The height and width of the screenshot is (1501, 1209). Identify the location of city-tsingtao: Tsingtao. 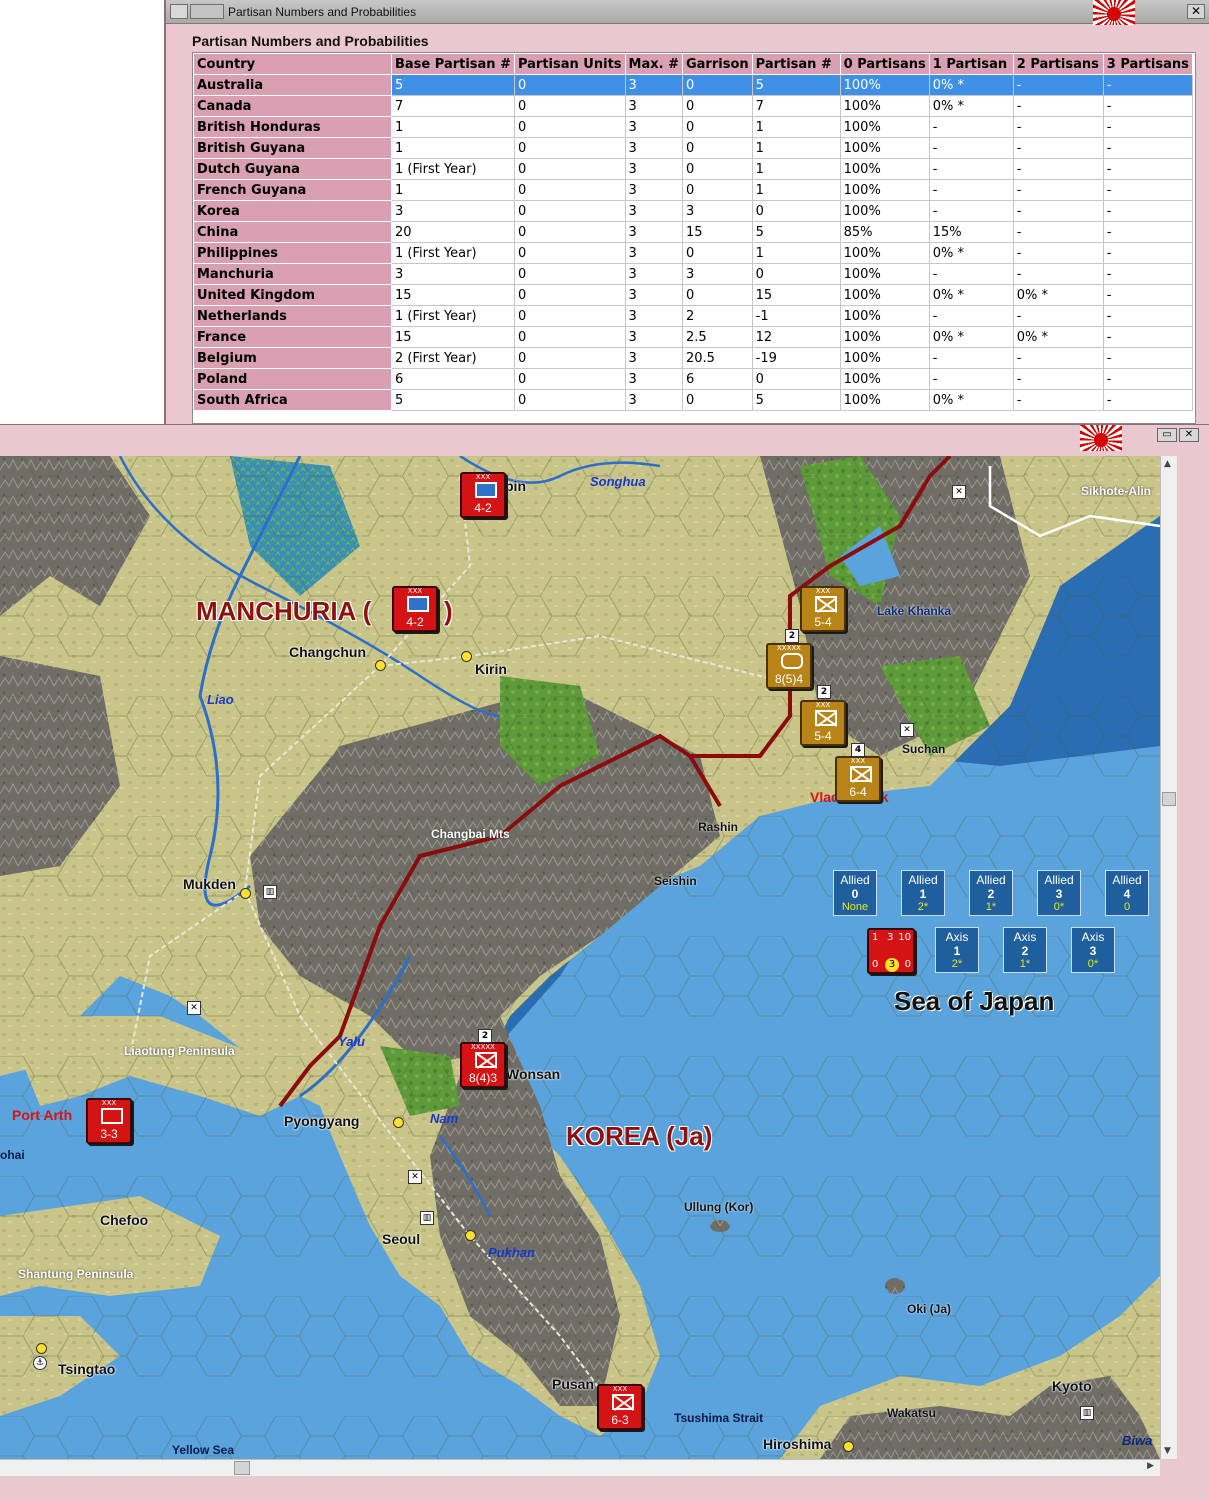
(86, 1369).